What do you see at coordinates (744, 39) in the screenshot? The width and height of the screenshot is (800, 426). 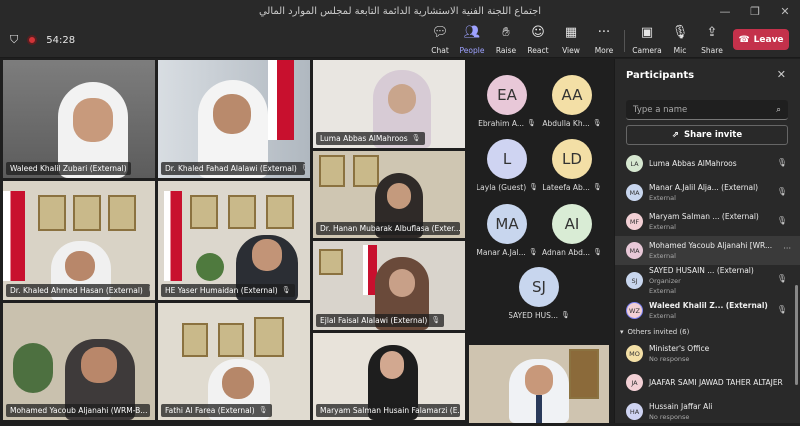 I see `phone-hangup-icon: ☎︎` at bounding box center [744, 39].